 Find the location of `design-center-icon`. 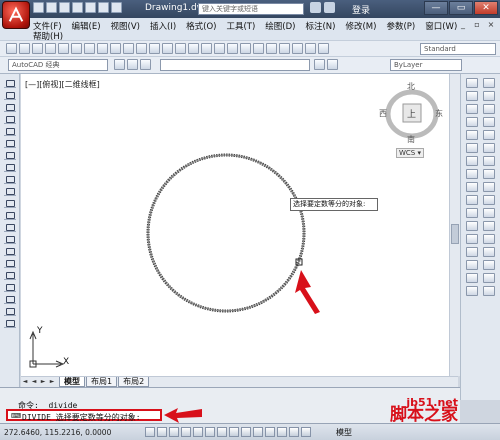

design-center-icon is located at coordinates (258, 48).